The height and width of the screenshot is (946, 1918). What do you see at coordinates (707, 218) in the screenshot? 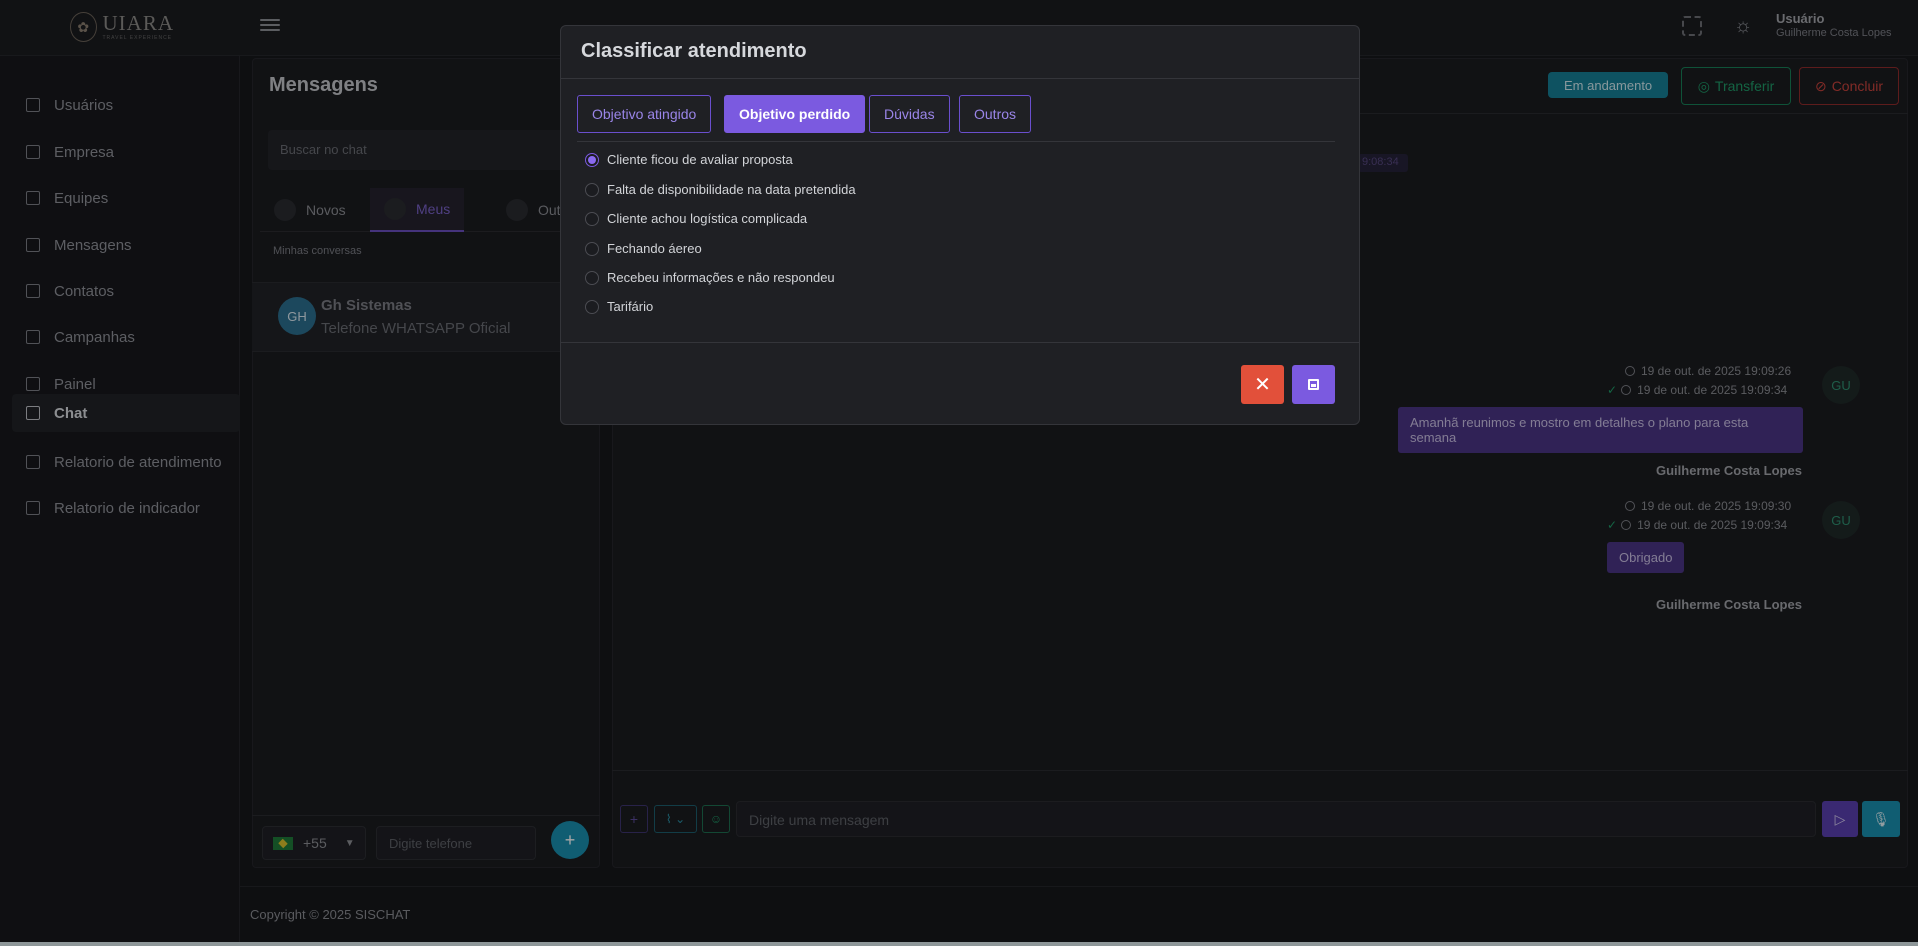
I see `option-label: Cliente achou logística complicada` at bounding box center [707, 218].